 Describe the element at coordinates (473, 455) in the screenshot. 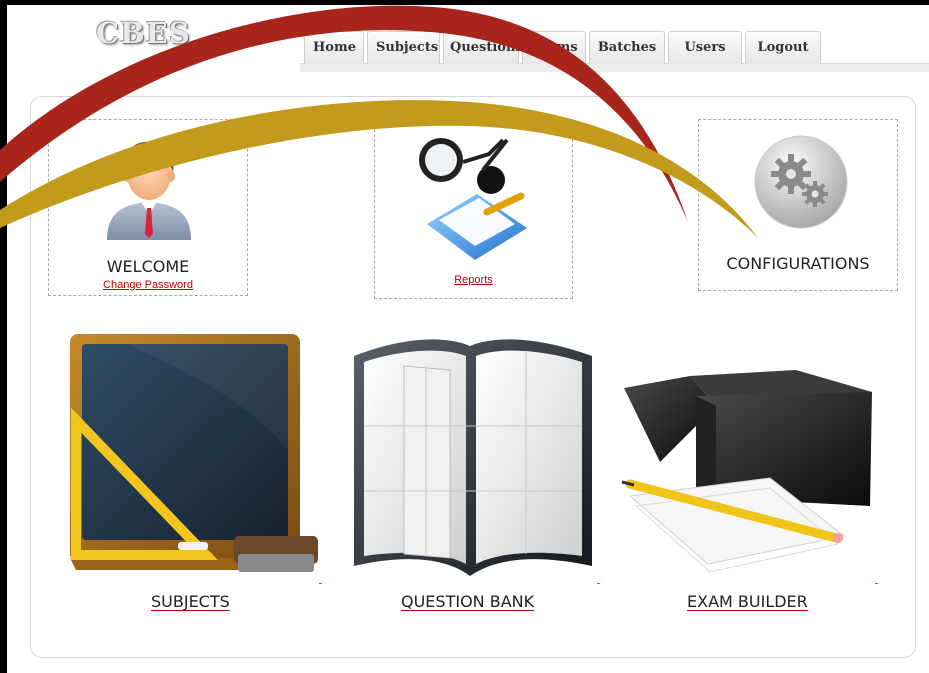

I see `book-icon` at that location.